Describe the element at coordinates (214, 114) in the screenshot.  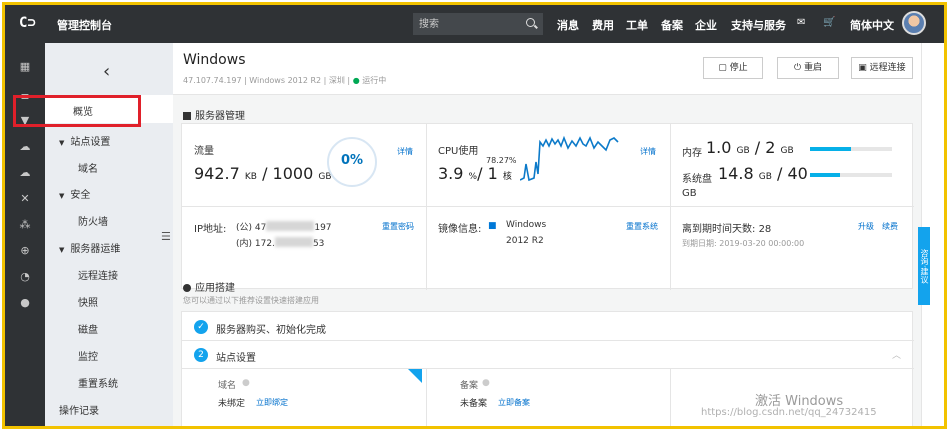
I see `section-title-server: 服务器管理` at that location.